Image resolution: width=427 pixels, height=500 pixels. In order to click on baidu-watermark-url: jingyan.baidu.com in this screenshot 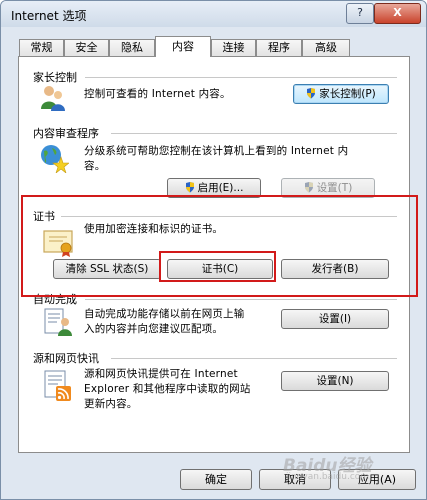, I will do `click(328, 477)`.